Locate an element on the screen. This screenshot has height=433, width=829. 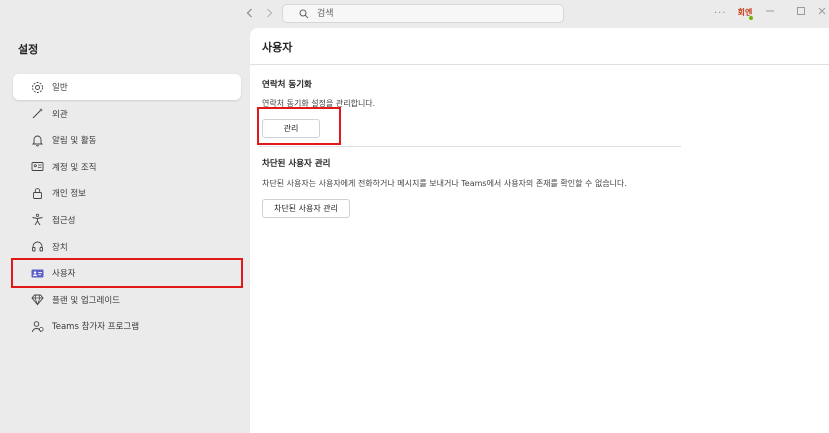
settings-title: 설정 is located at coordinates (28, 49).